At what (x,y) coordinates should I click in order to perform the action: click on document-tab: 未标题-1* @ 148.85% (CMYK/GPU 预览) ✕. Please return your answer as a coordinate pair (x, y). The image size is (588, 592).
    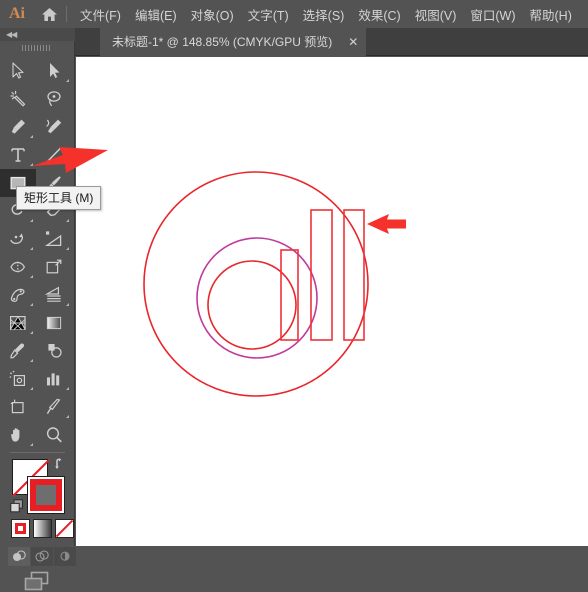
    Looking at the image, I should click on (233, 42).